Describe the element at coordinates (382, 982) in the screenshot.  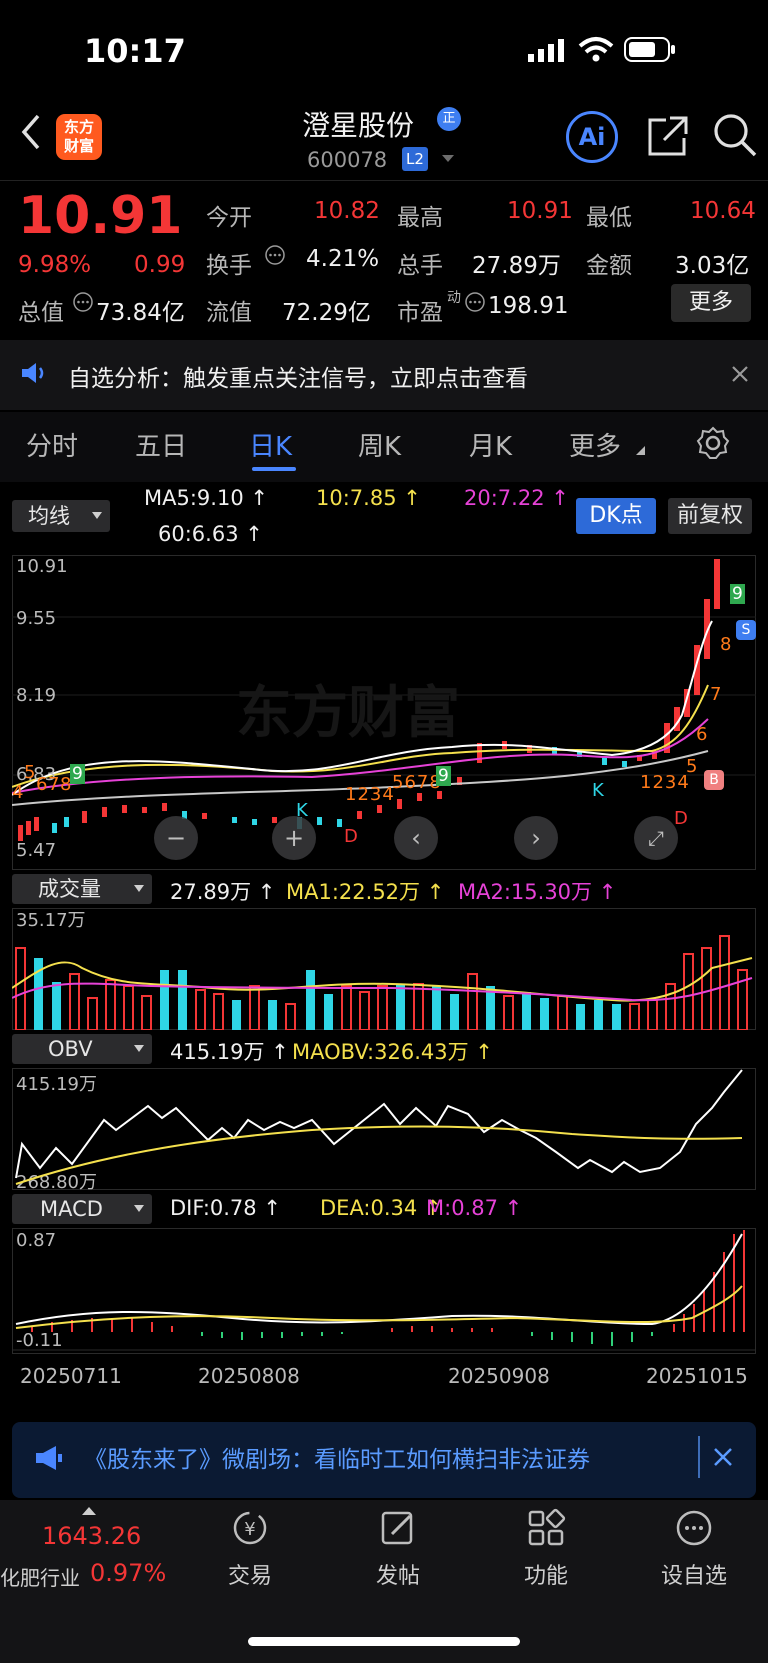
I see `volume-bars` at that location.